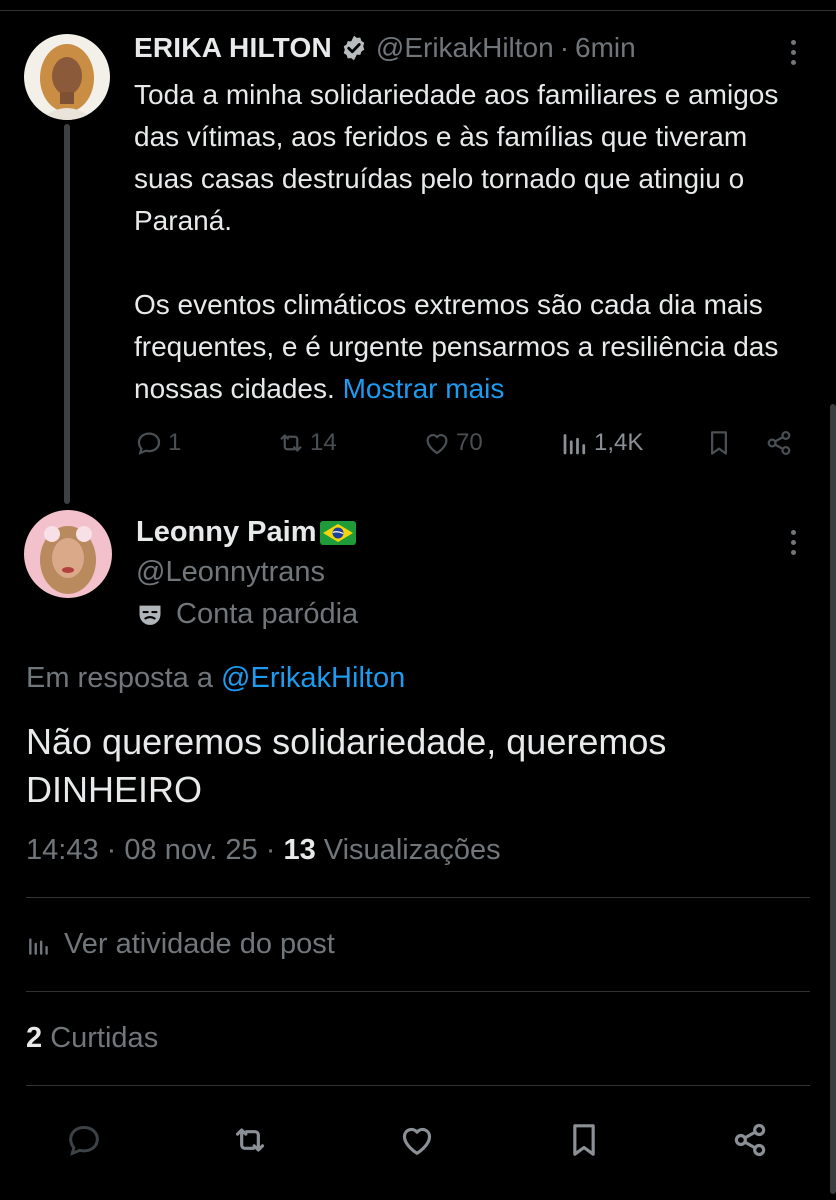 Image resolution: width=836 pixels, height=1200 pixels. Describe the element at coordinates (67, 314) in the screenshot. I see `thread-line` at that location.